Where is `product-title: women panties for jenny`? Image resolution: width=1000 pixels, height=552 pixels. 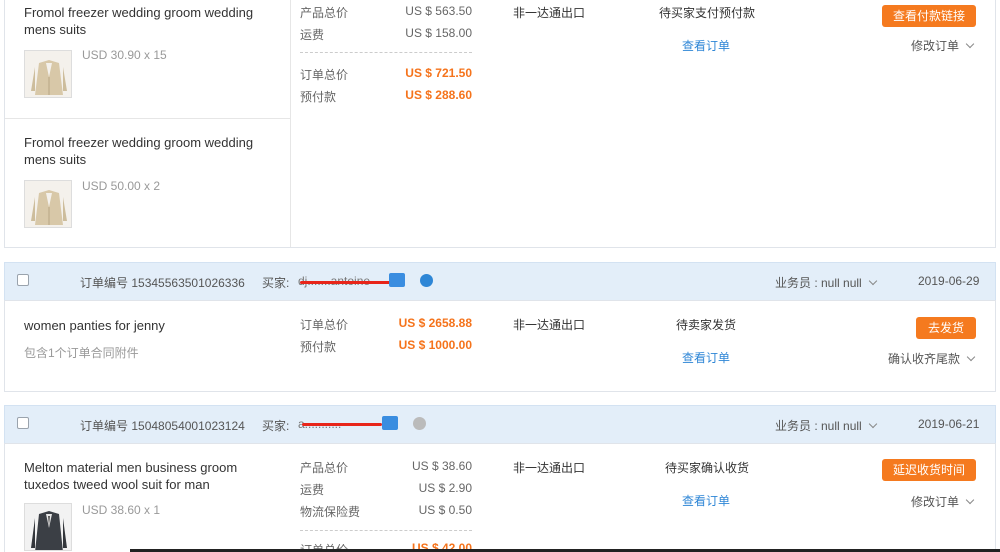 product-title: women panties for jenny is located at coordinates (94, 325).